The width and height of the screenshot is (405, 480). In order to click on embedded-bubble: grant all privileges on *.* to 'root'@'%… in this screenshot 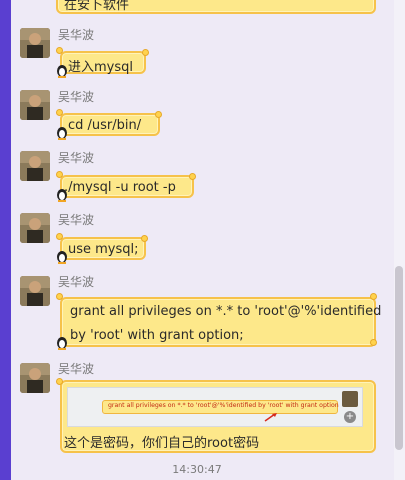, I will do `click(220, 407)`.